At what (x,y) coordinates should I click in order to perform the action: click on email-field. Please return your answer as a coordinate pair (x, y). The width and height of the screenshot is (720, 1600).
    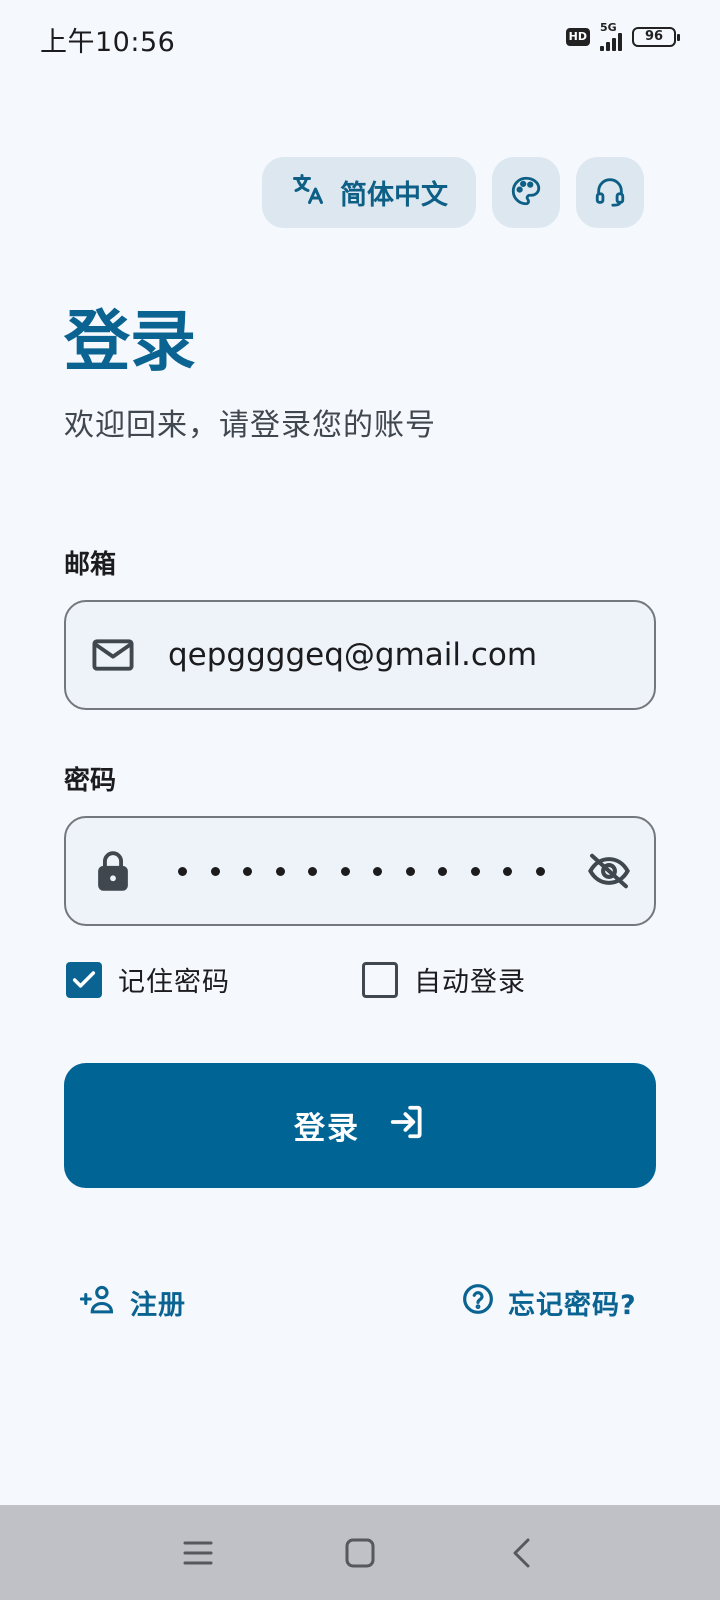
    Looking at the image, I should click on (378, 655).